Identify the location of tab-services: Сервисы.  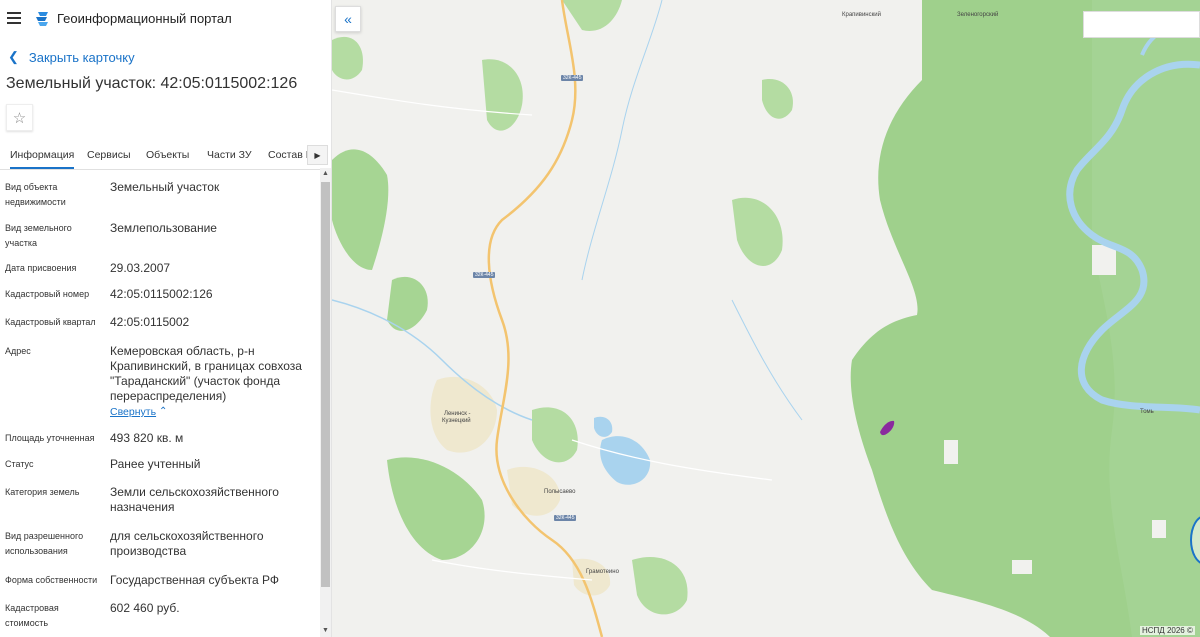
(109, 155).